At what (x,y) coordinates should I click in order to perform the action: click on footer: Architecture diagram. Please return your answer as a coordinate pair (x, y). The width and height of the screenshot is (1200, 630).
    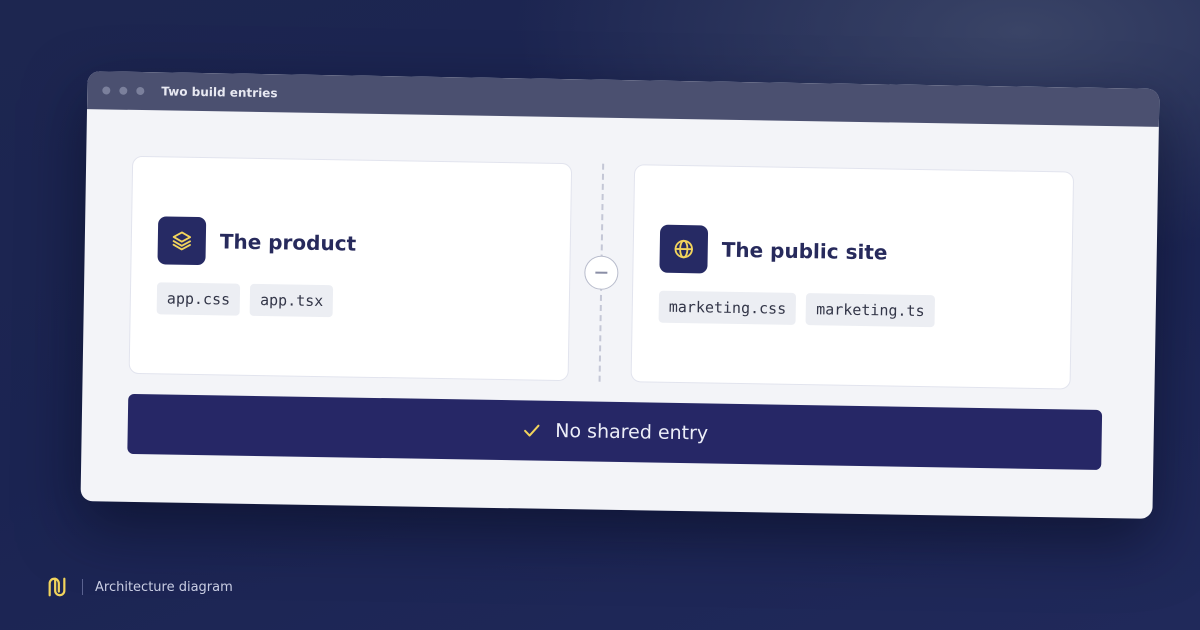
    Looking at the image, I should click on (139, 587).